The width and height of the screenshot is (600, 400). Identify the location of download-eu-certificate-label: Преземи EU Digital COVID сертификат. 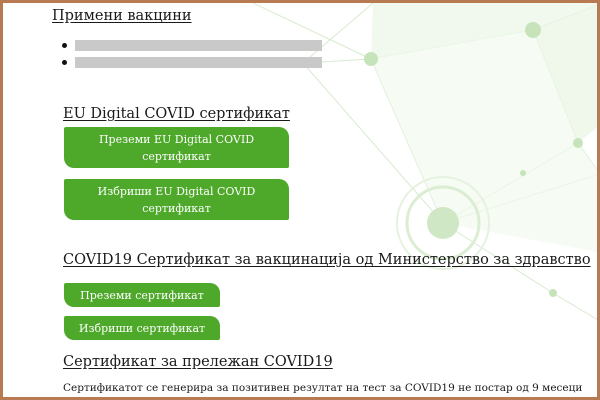
(176, 147).